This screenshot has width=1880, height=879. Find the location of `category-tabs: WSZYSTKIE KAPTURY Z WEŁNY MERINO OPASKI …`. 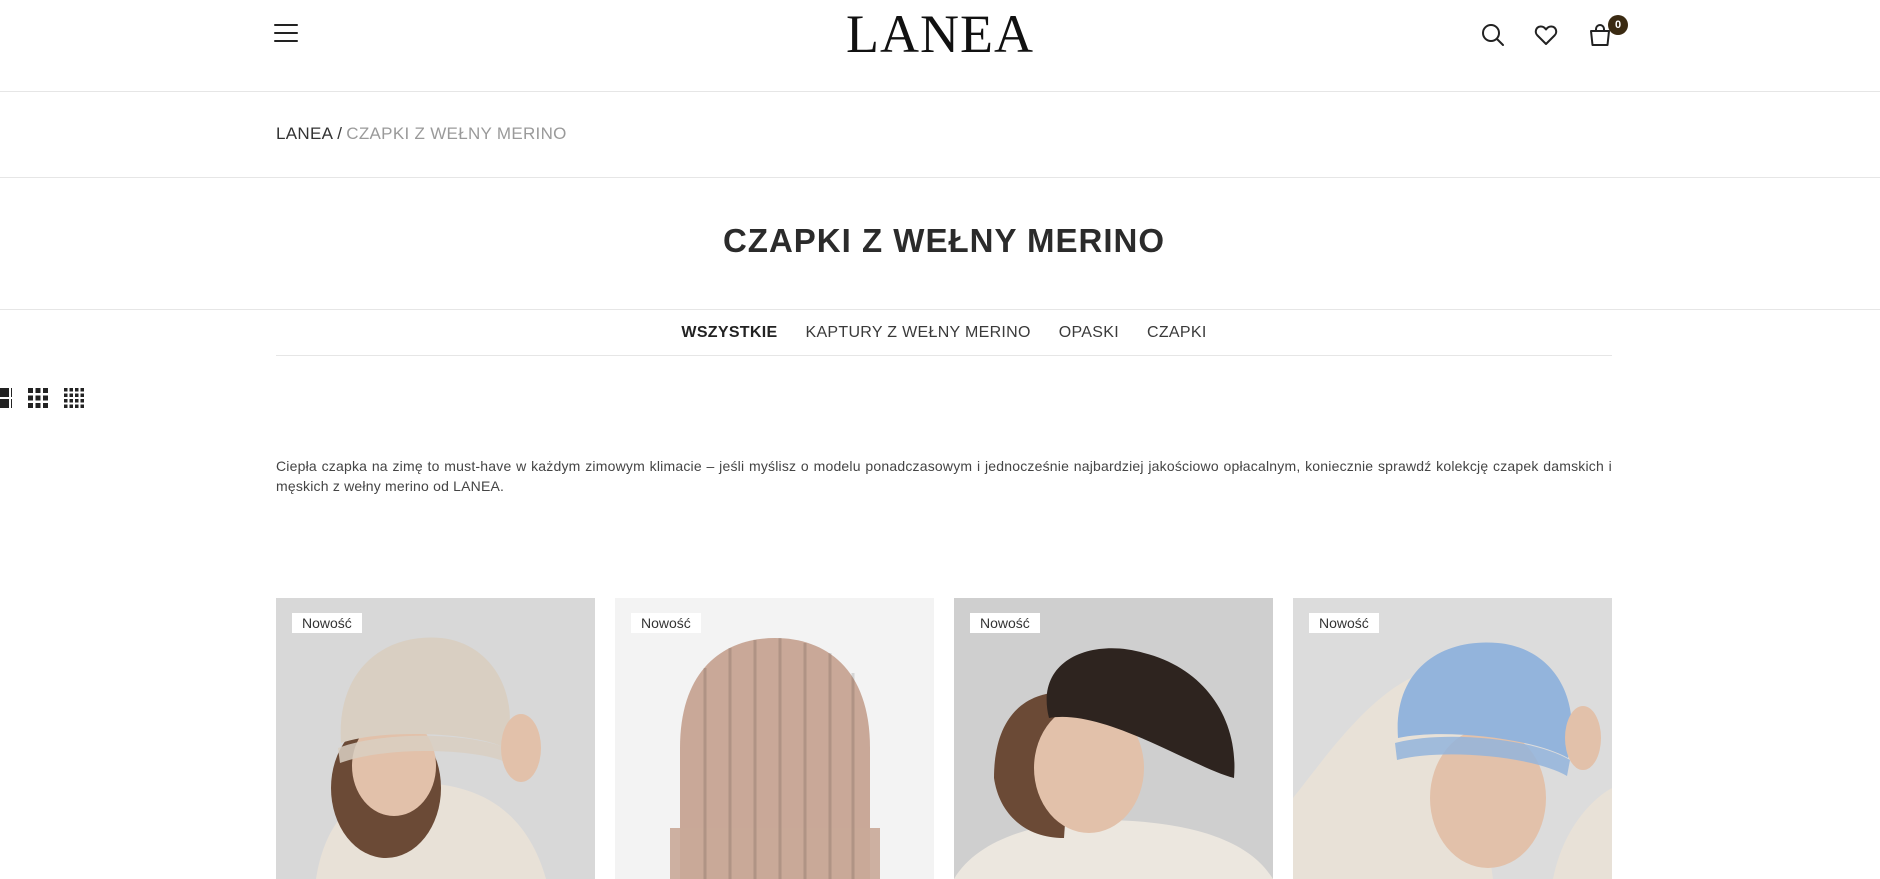

category-tabs: WSZYSTKIE KAPTURY Z WEŁNY MERINO OPASKI … is located at coordinates (944, 333).